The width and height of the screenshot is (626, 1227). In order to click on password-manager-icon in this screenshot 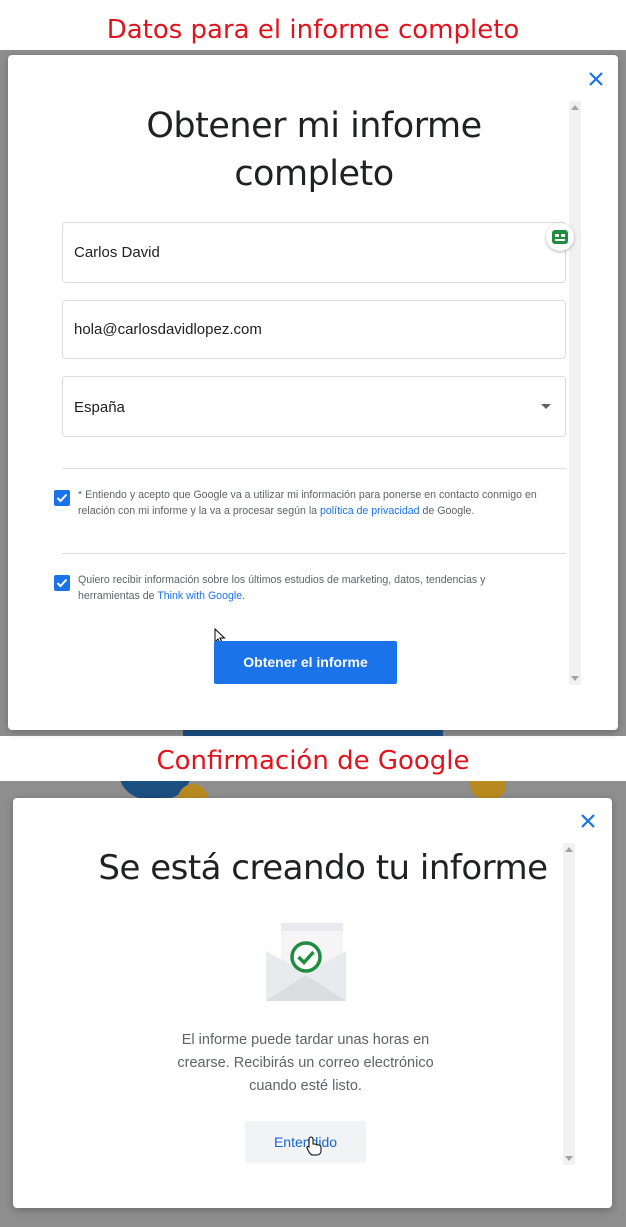, I will do `click(560, 237)`.